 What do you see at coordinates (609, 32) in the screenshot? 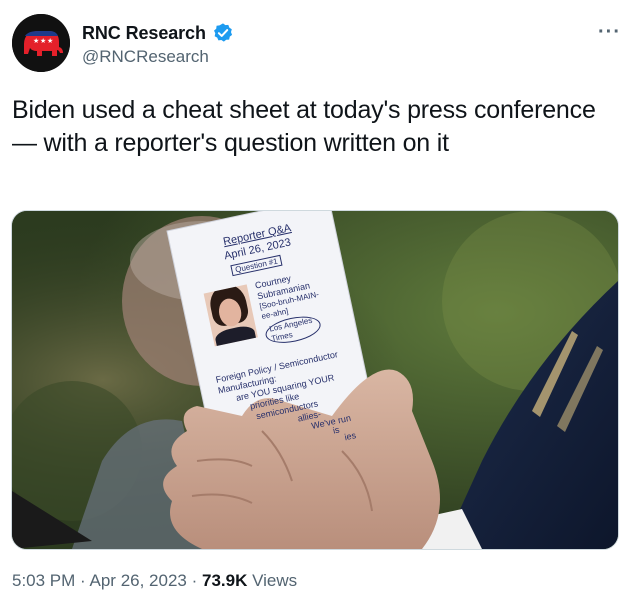
I see `more-options-icon: ···` at bounding box center [609, 32].